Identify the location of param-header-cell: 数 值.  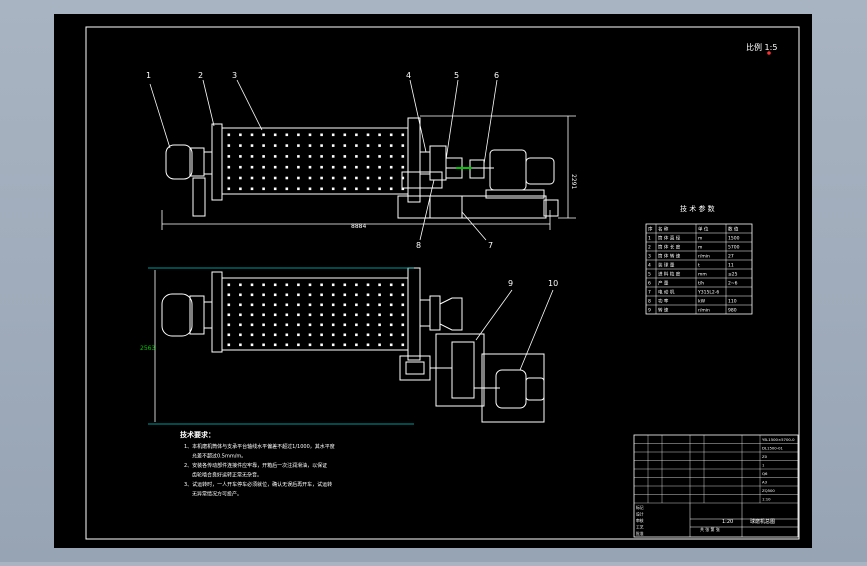
(733, 229).